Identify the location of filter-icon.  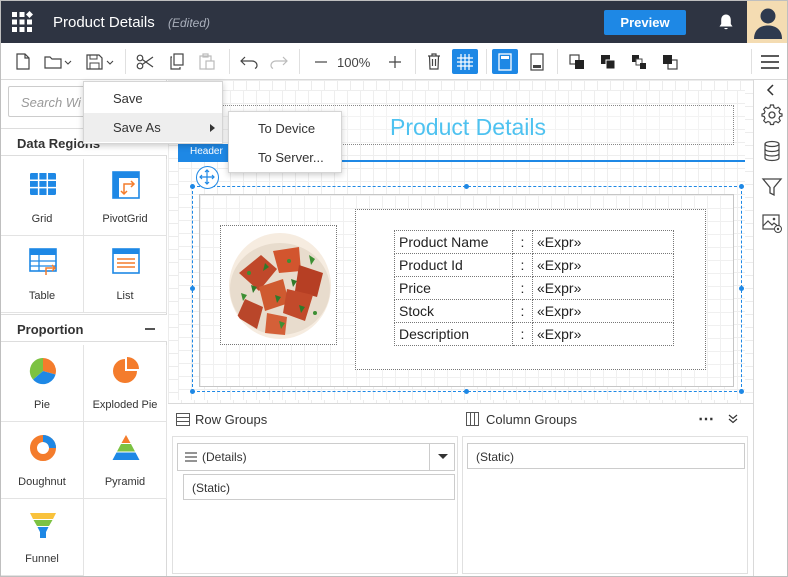
(772, 187).